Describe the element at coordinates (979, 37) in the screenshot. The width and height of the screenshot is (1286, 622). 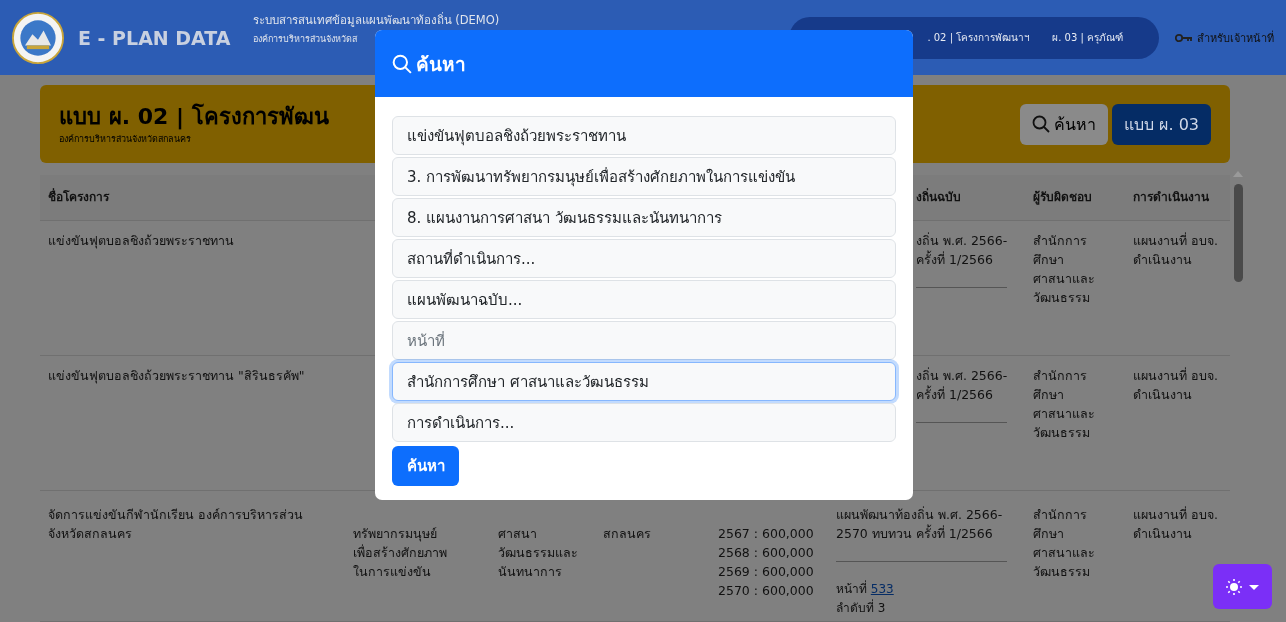
I see `nav-link: . 02 | โครงการพัฒนาฯ` at that location.